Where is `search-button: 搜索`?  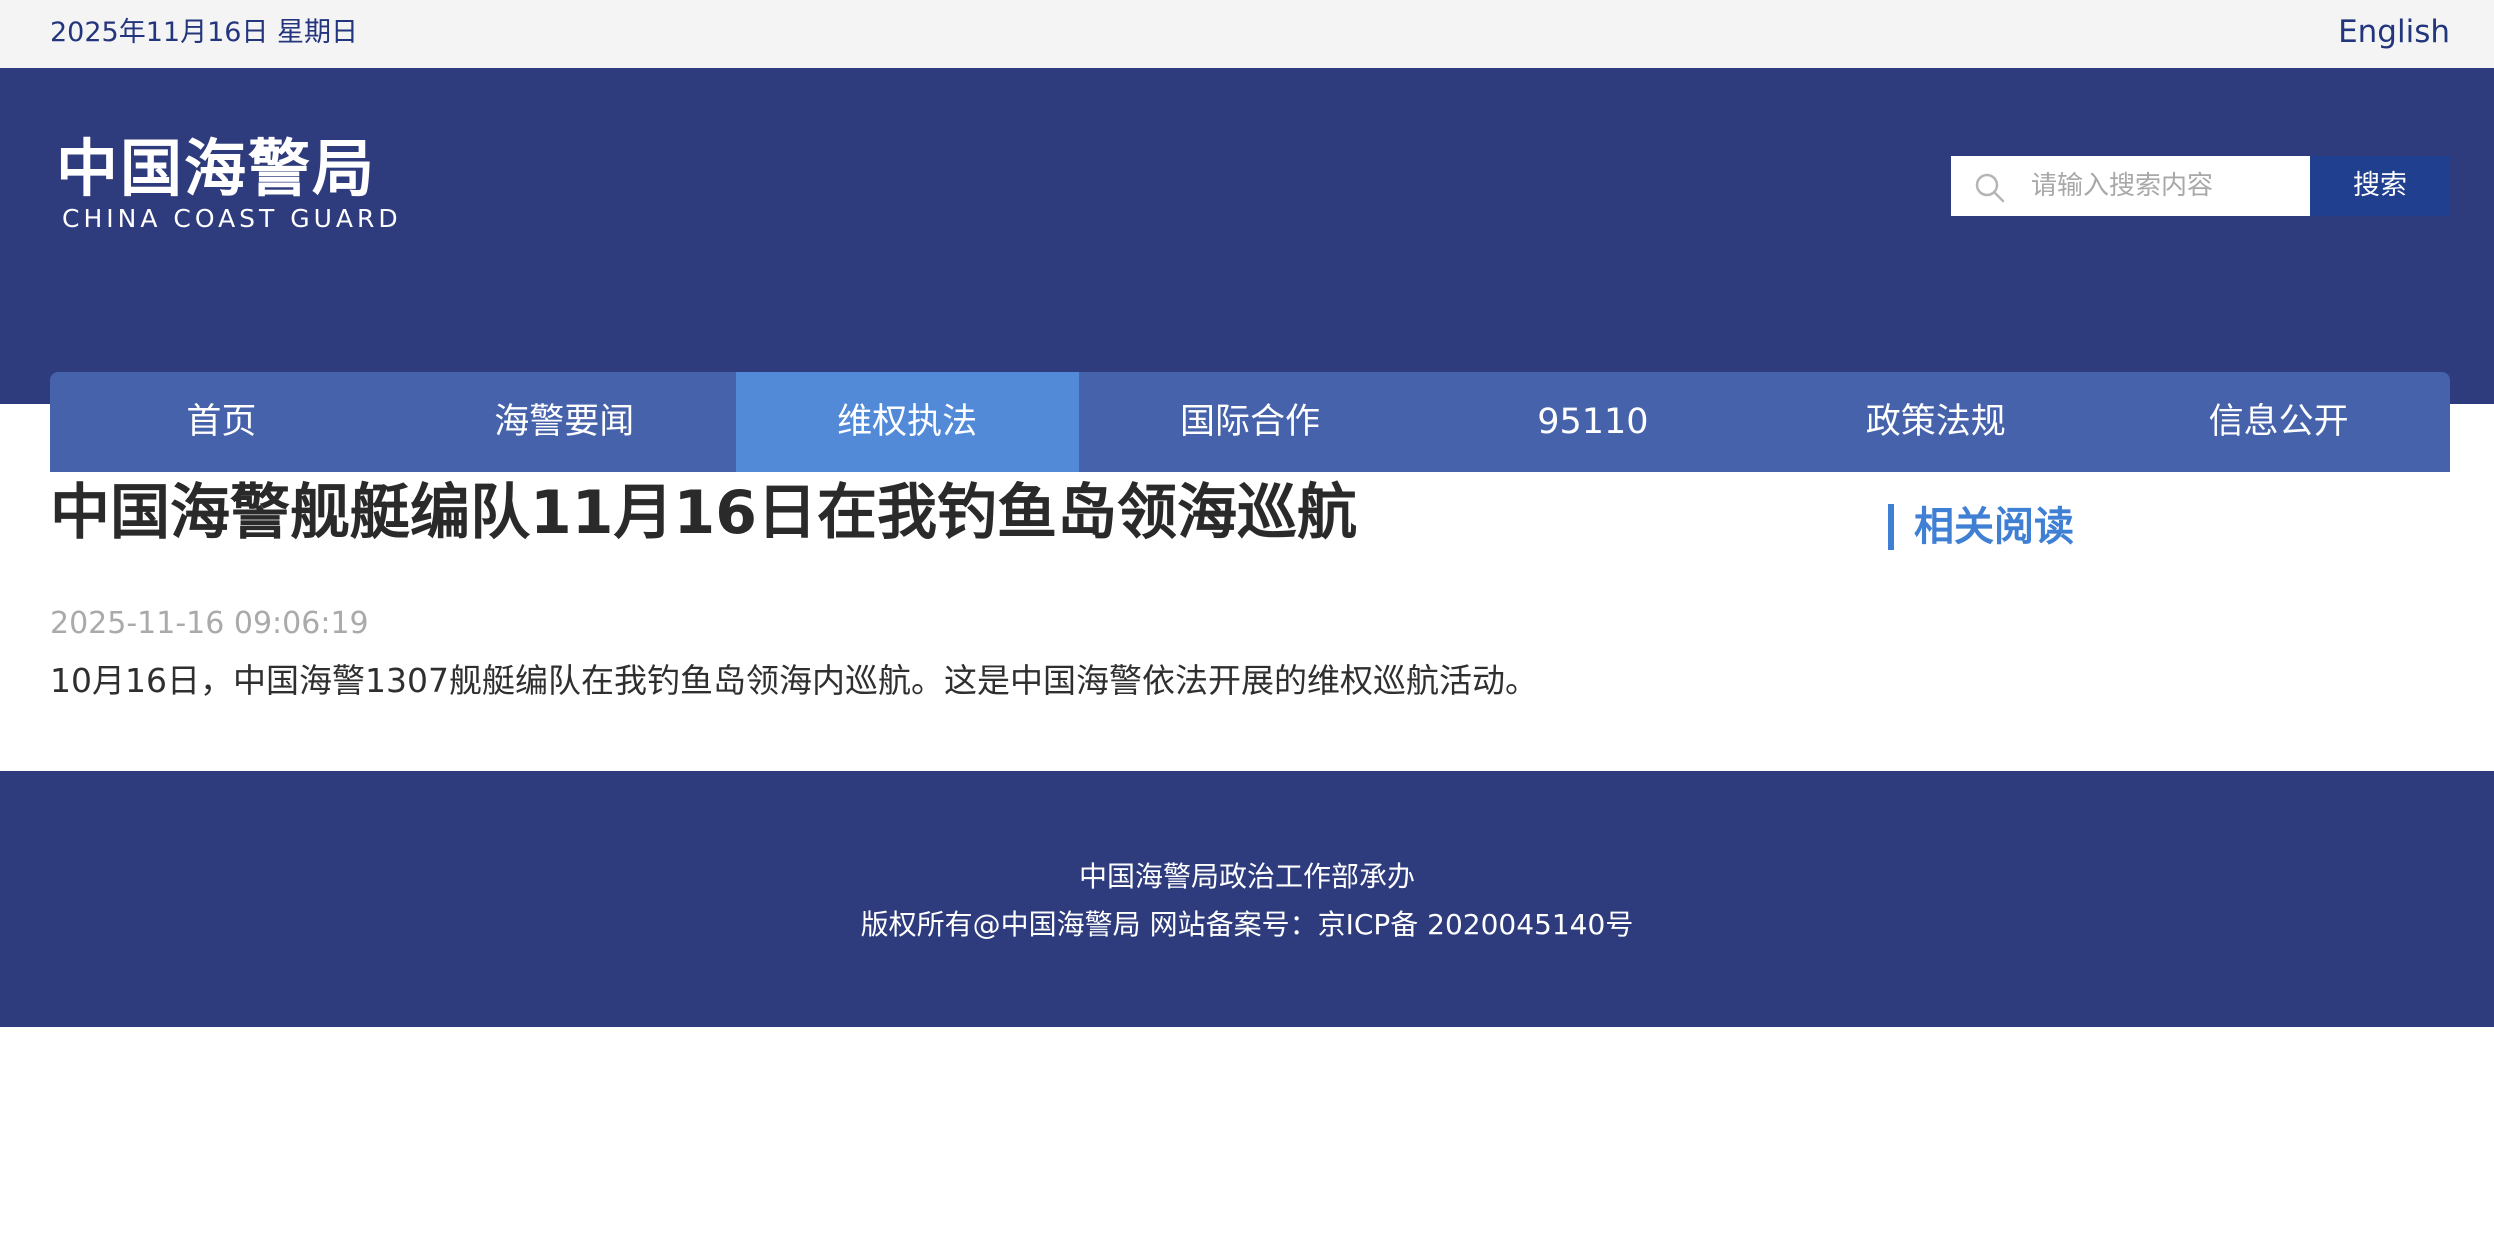 search-button: 搜索 is located at coordinates (2380, 186).